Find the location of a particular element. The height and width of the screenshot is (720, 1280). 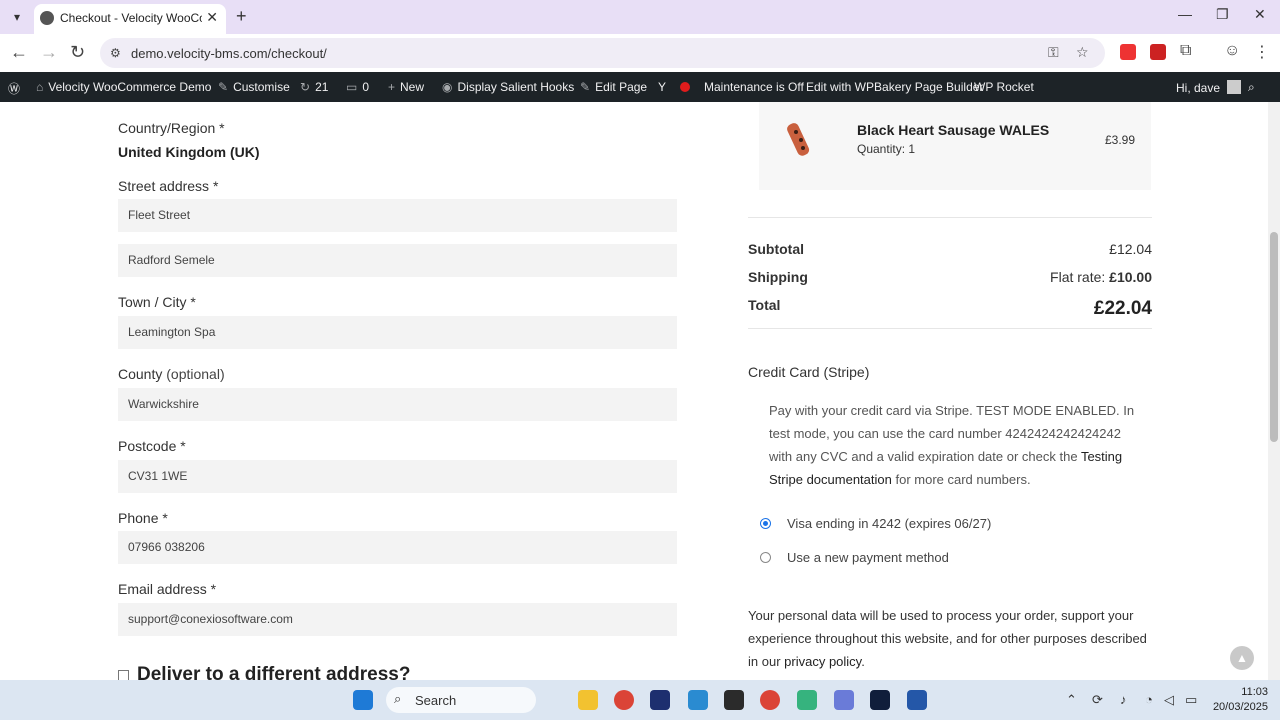

updates-icon: ↻ is located at coordinates (305, 87).